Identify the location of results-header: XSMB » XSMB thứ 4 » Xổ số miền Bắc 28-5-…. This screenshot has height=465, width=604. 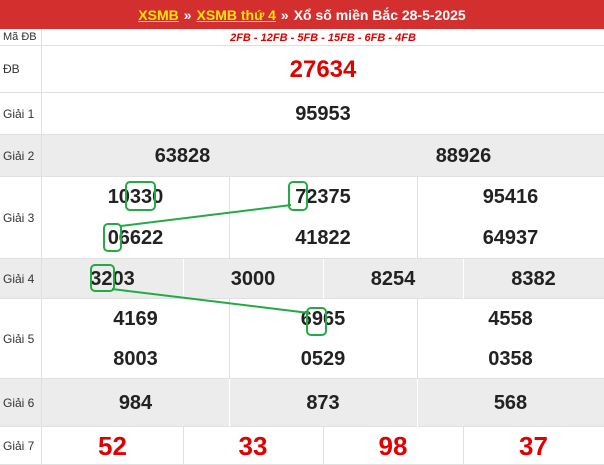
(302, 14).